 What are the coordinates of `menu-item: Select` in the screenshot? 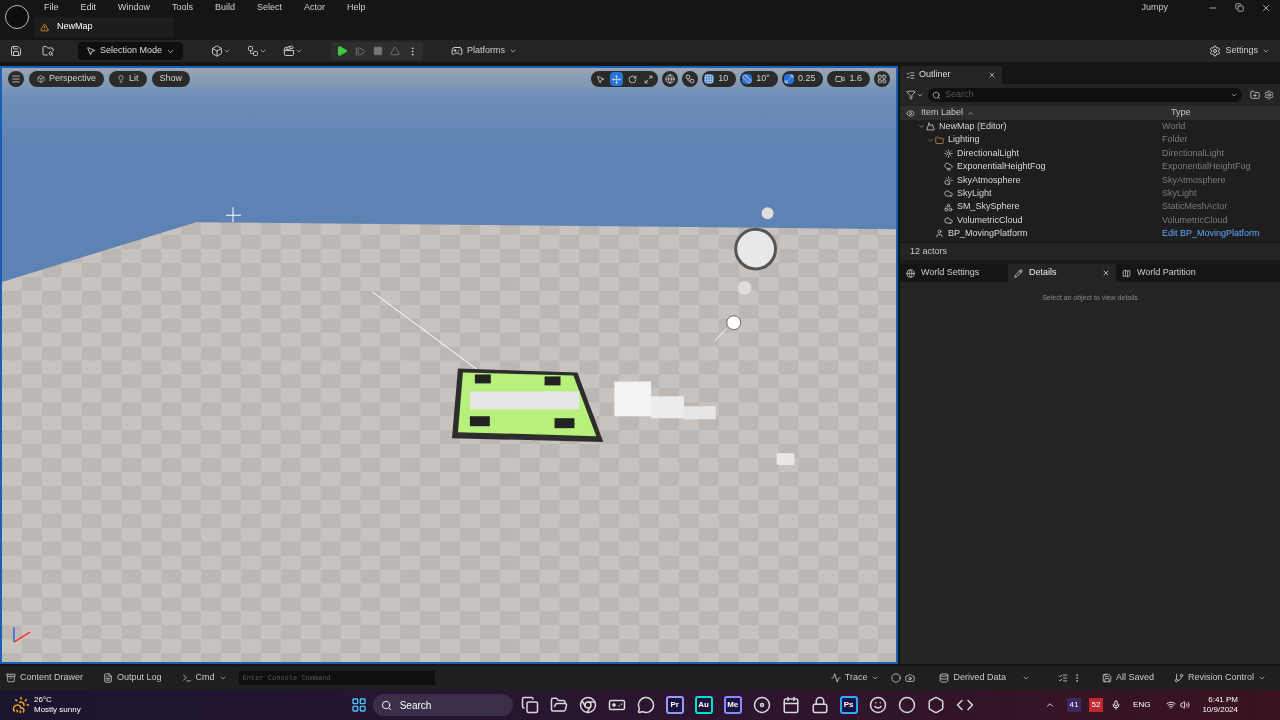 It's located at (270, 7).